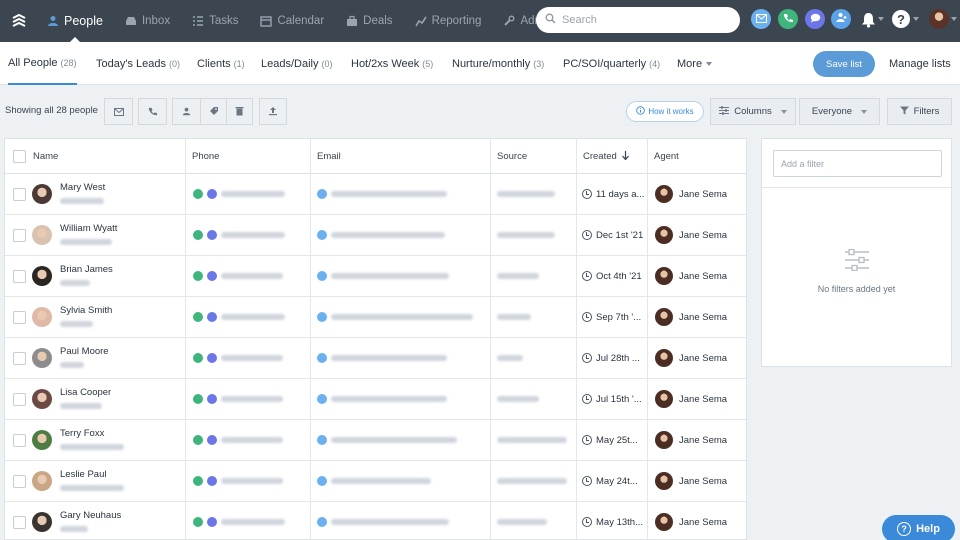  Describe the element at coordinates (919, 111) in the screenshot. I see `filters-button: Filters` at that location.